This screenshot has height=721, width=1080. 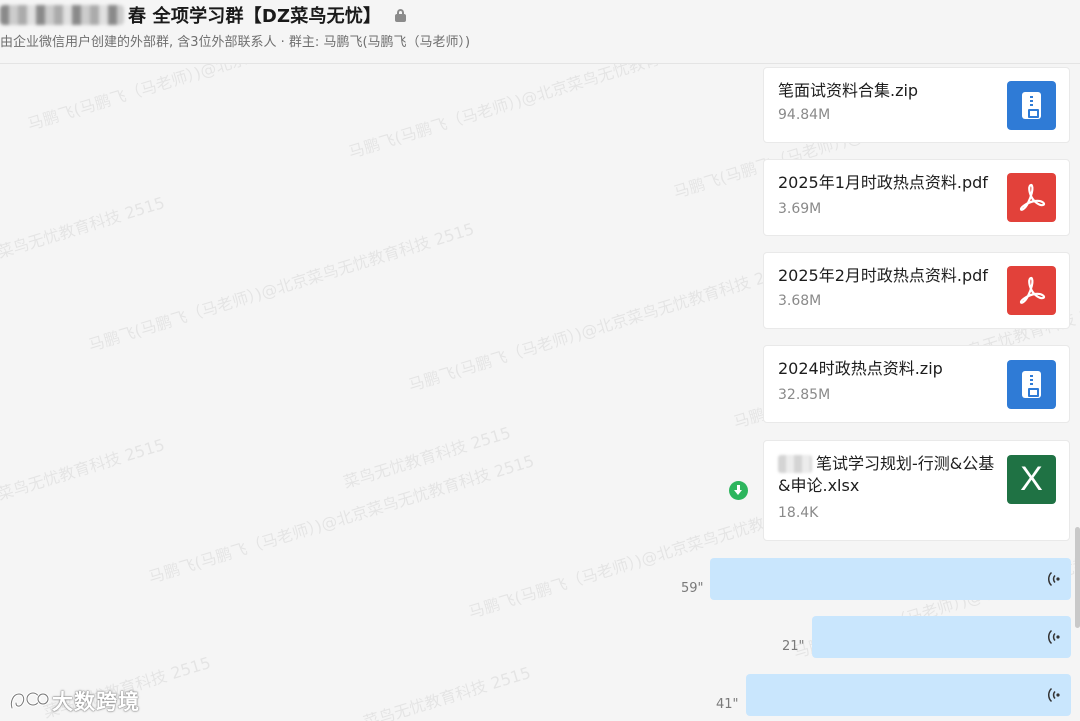 What do you see at coordinates (727, 704) in the screenshot?
I see `voice-duration: 41"` at bounding box center [727, 704].